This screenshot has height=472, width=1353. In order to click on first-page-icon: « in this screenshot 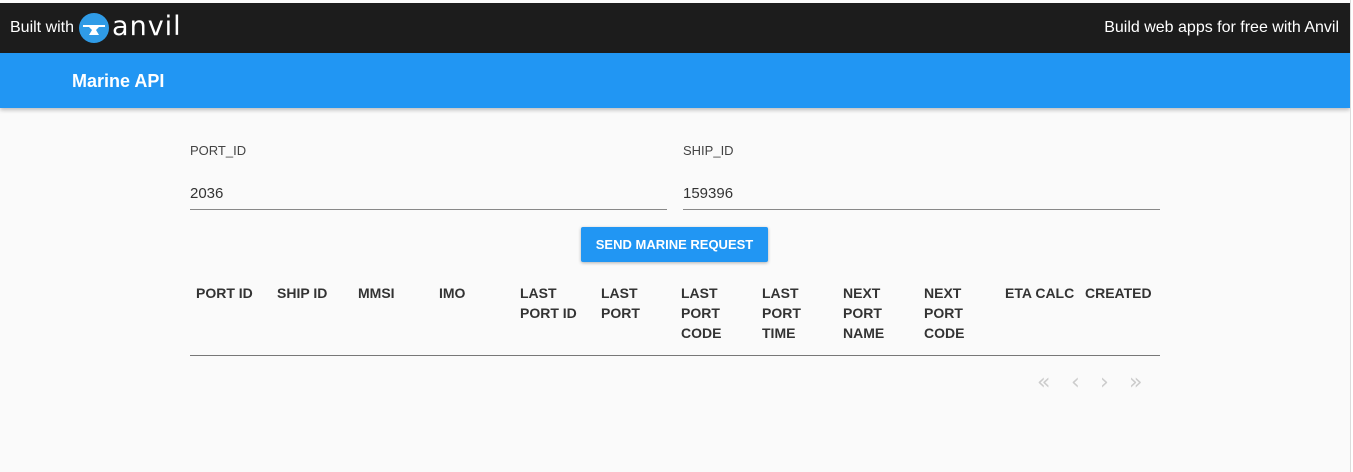, I will do `click(1043, 383)`.